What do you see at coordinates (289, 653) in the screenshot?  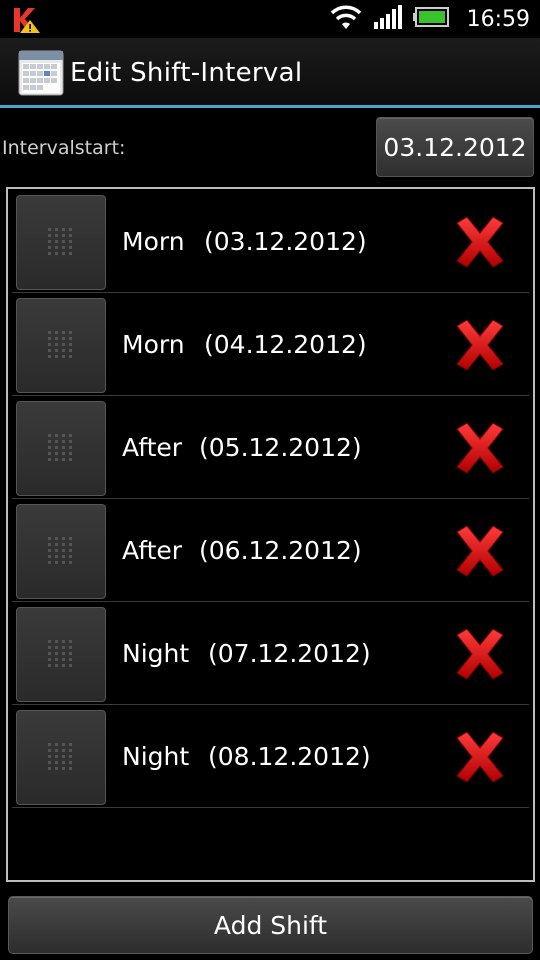 I see `shift-date: (07.12.2012)` at bounding box center [289, 653].